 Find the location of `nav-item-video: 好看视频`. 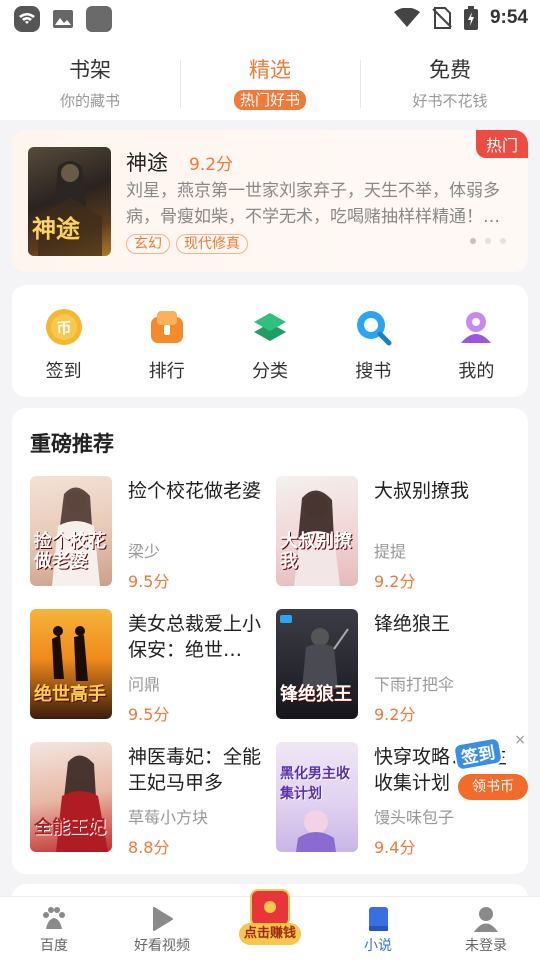

nav-item-video: 好看视频 is located at coordinates (162, 928).